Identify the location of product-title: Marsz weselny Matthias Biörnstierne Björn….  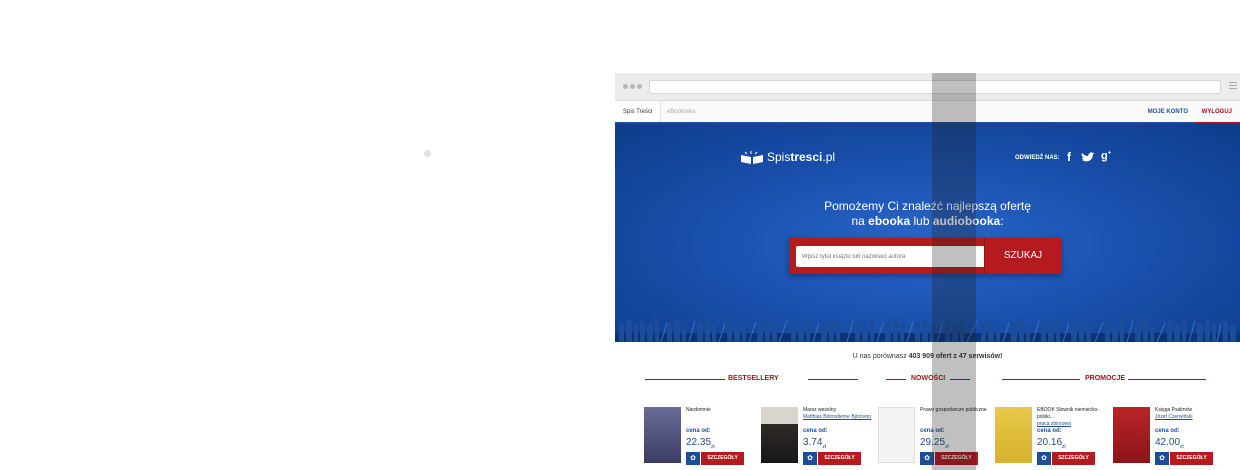
(839, 414).